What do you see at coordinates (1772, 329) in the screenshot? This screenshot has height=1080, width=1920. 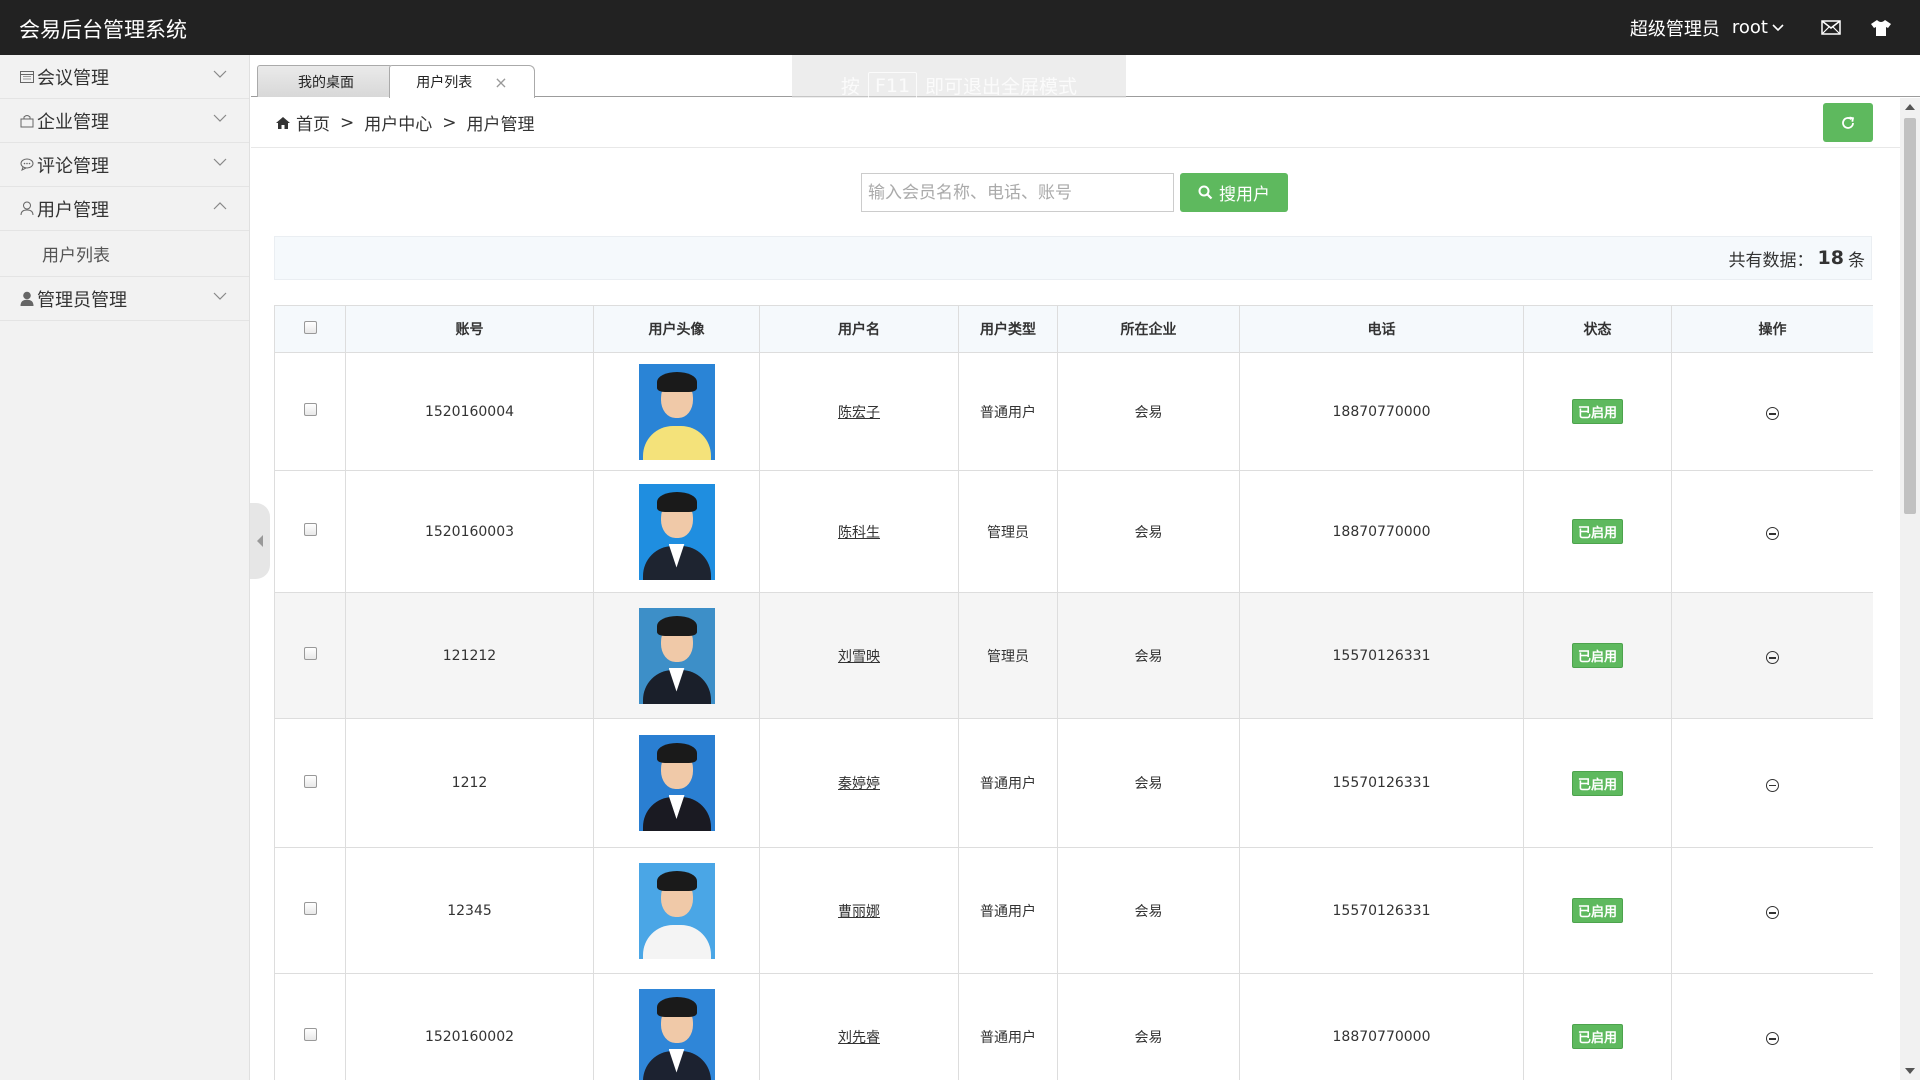 I see `column-header: 操作` at bounding box center [1772, 329].